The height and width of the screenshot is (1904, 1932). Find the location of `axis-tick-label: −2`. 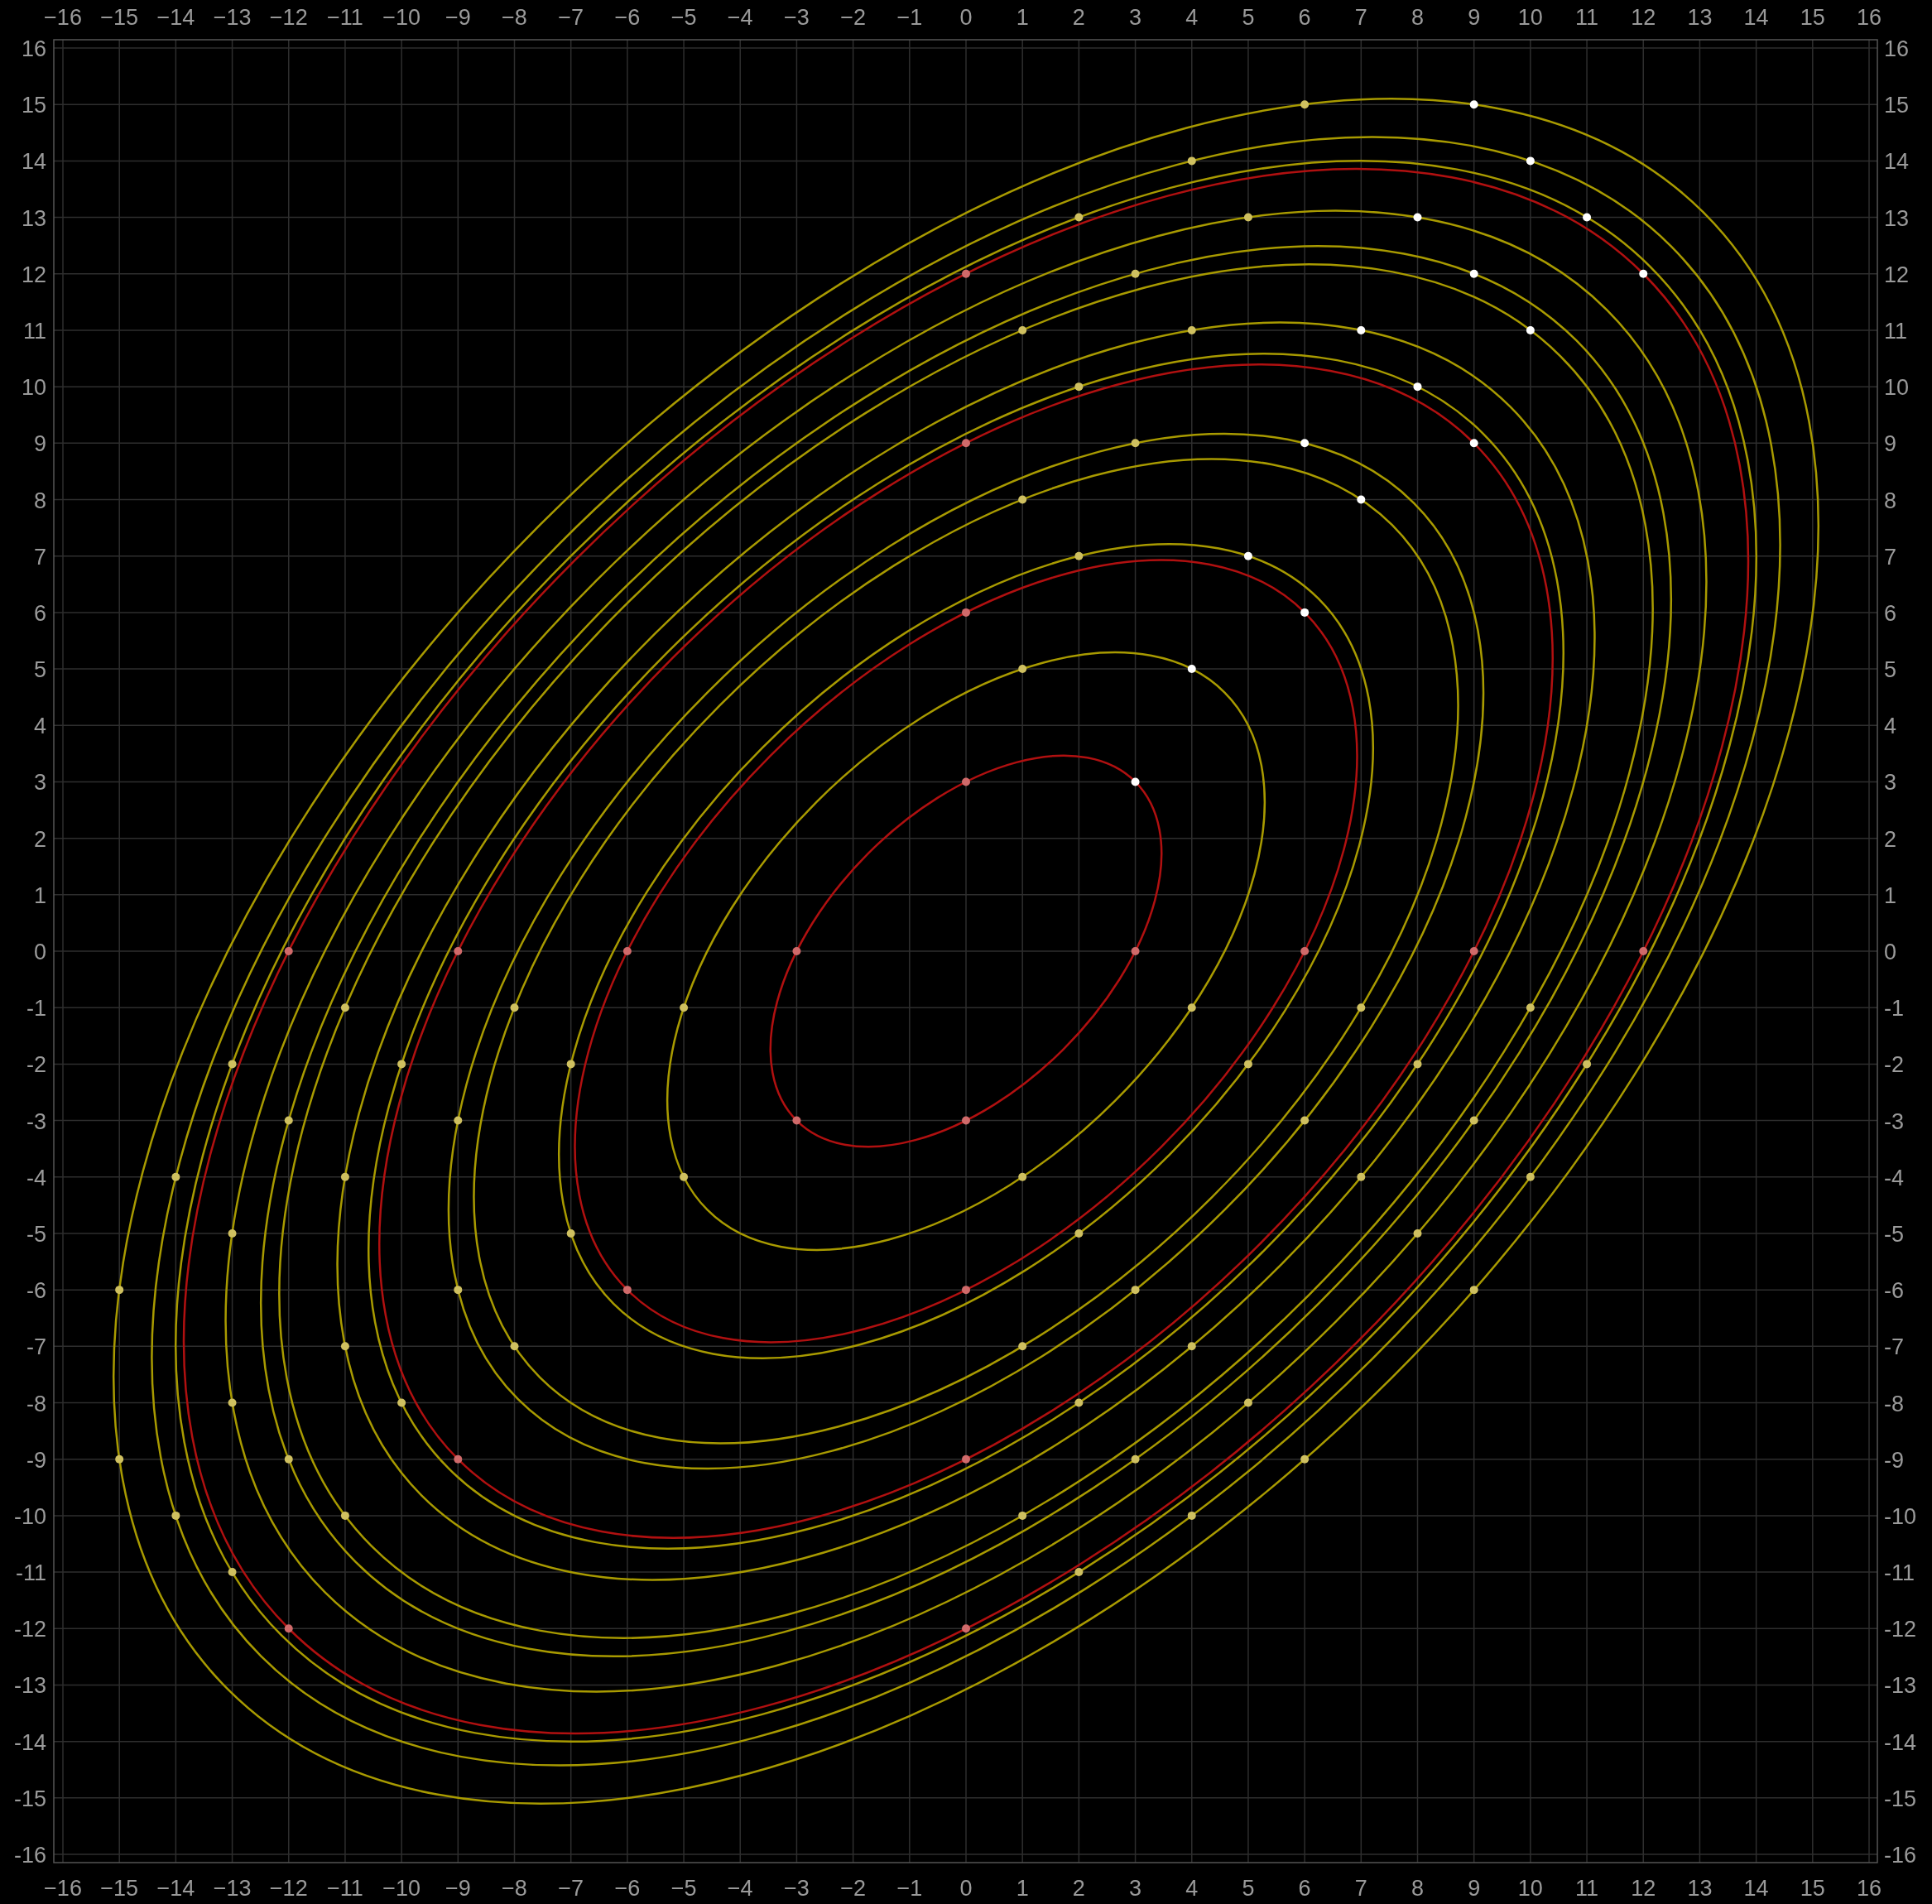

axis-tick-label: −2 is located at coordinates (853, 1888).